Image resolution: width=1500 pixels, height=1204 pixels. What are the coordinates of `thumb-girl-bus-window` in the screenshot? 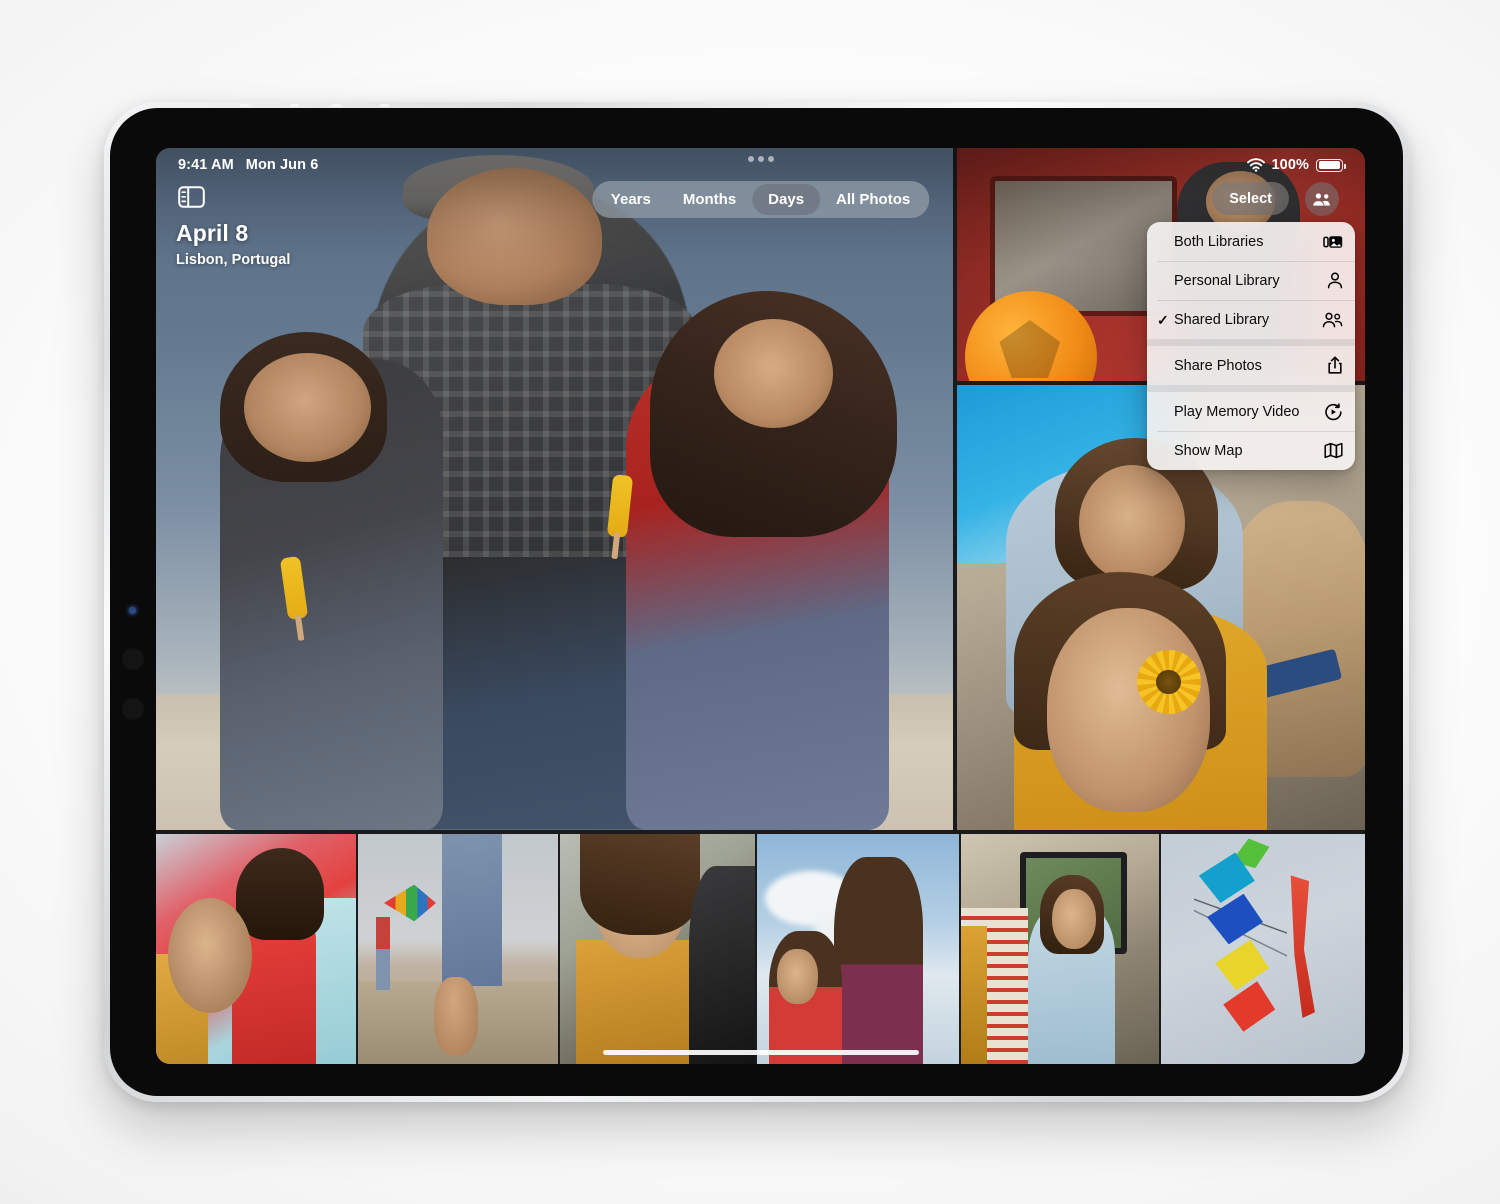 It's located at (1060, 949).